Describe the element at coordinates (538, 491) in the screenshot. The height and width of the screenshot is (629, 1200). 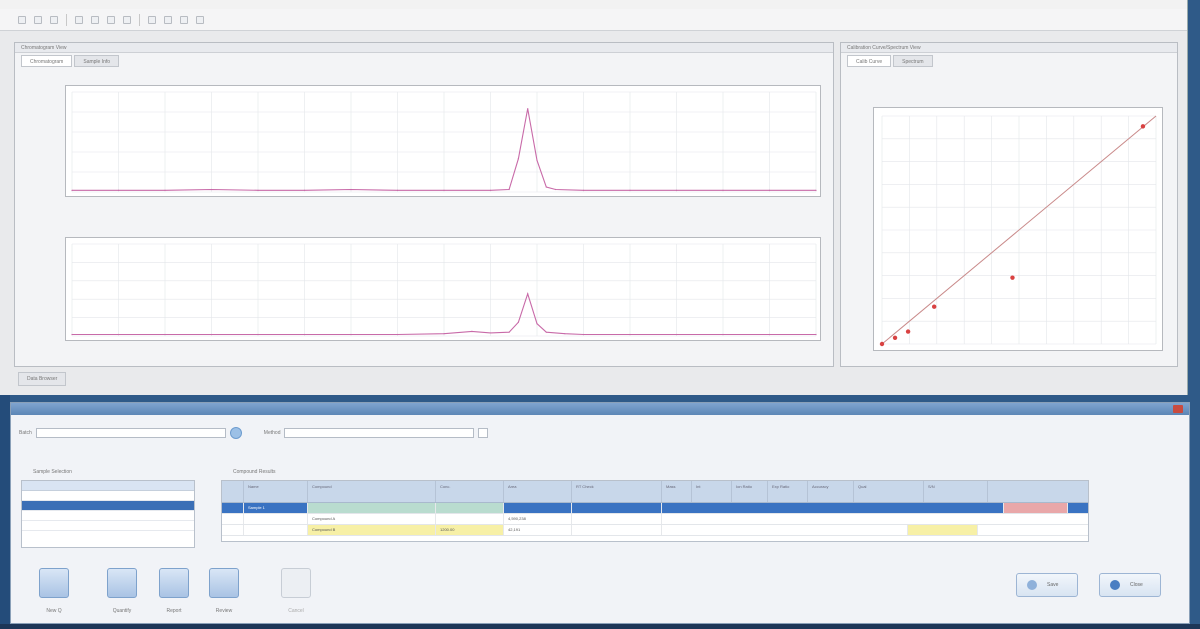
I see `grid-header-cell: Area` at that location.